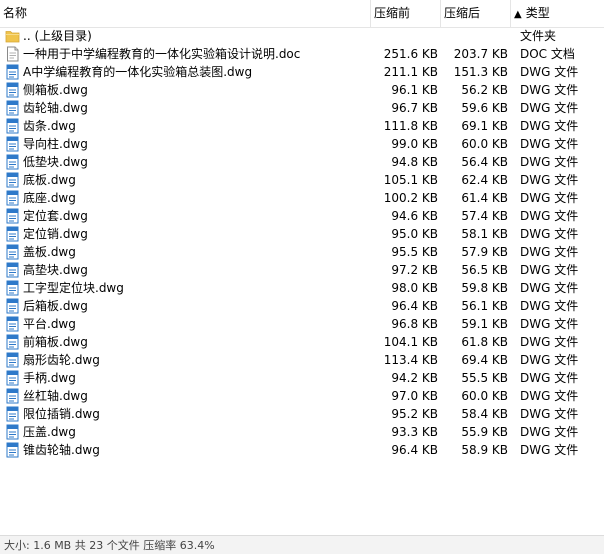  I want to click on file-name: 平台.dwg, so click(49, 324).